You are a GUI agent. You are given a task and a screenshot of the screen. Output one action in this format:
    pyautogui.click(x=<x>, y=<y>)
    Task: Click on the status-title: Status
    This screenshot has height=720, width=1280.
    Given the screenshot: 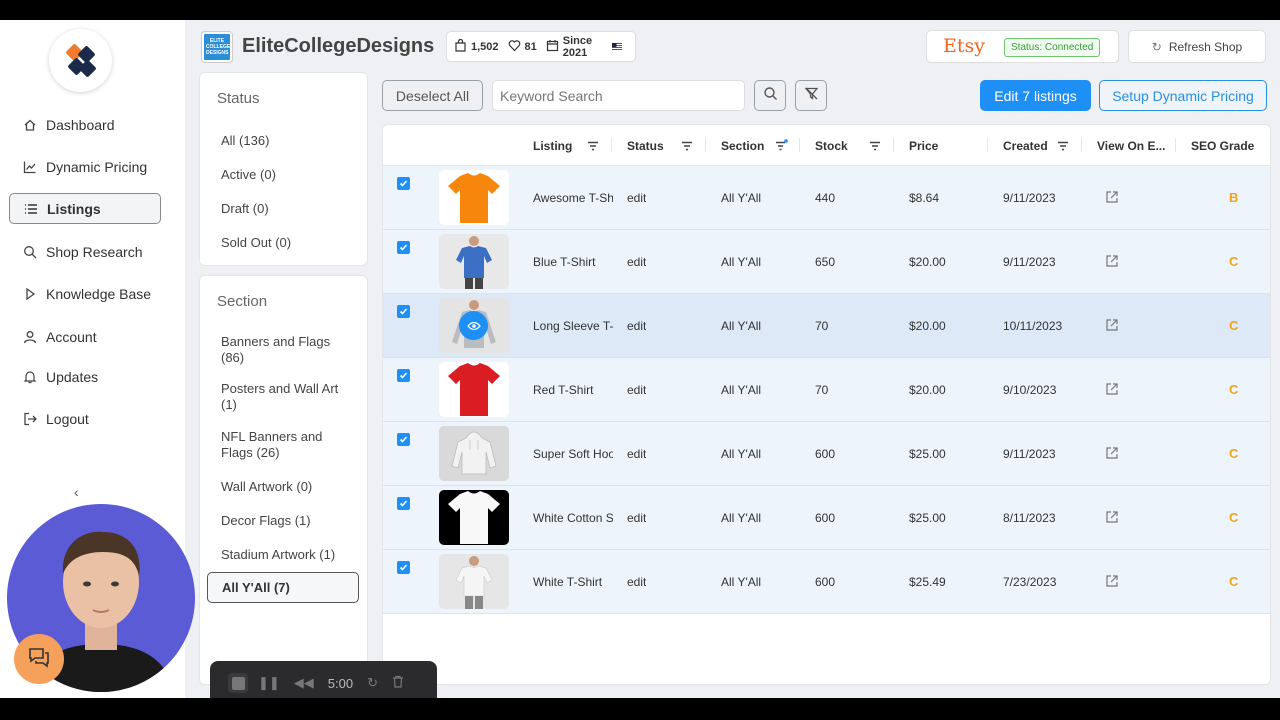 What is the action you would take?
    pyautogui.click(x=238, y=98)
    